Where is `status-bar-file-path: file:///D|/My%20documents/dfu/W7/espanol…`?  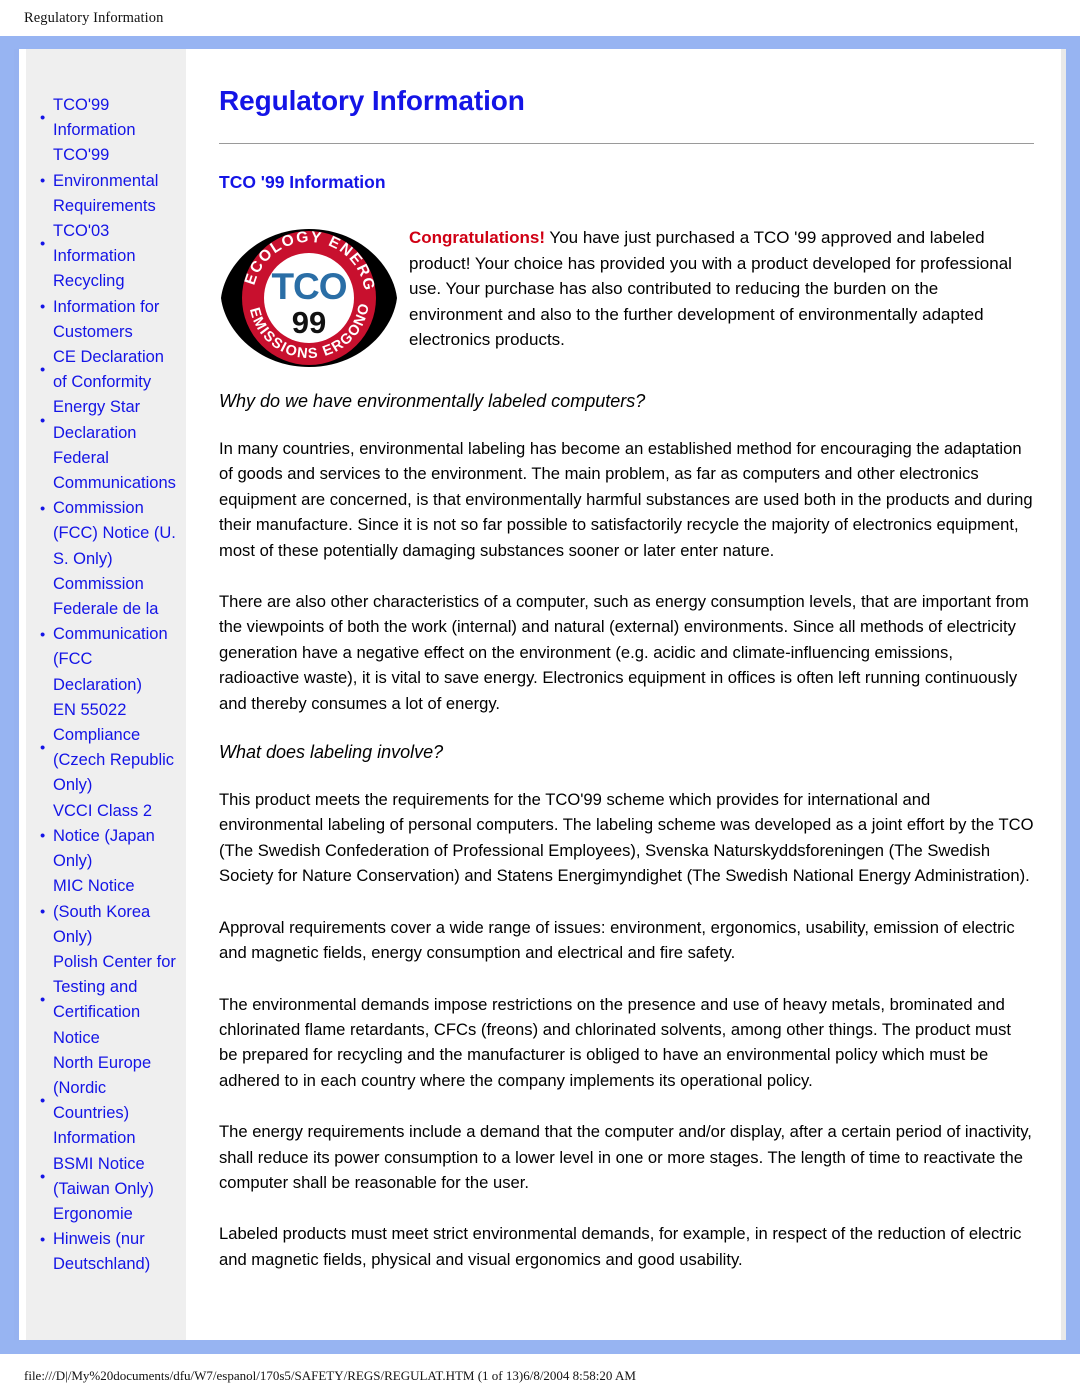
status-bar-file-path: file:///D|/My%20documents/dfu/W7/espanol… is located at coordinates (330, 1375).